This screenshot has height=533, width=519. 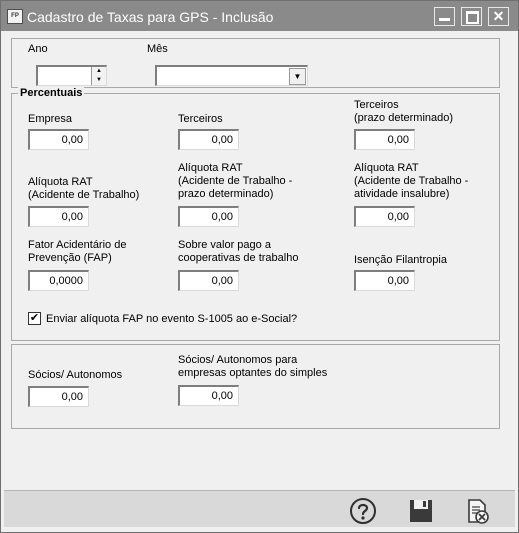 What do you see at coordinates (384, 139) in the screenshot?
I see `terceiros-prazo-input: 0,00` at bounding box center [384, 139].